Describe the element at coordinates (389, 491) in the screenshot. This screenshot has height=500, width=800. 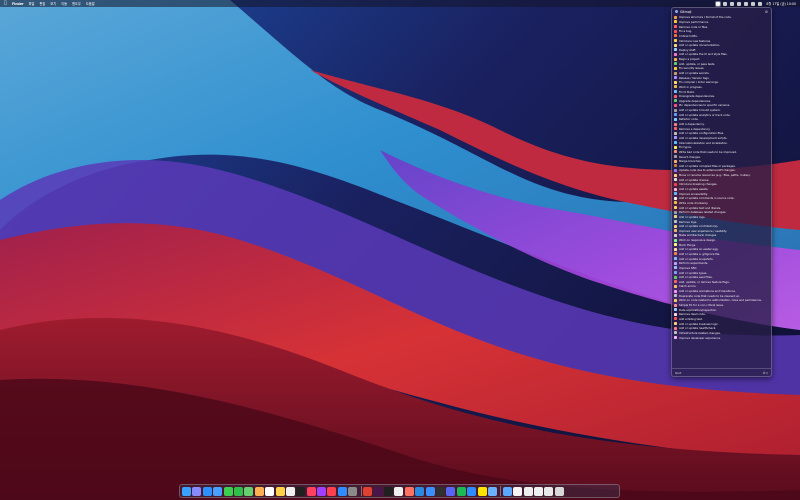
I see `terminal-icon` at that location.